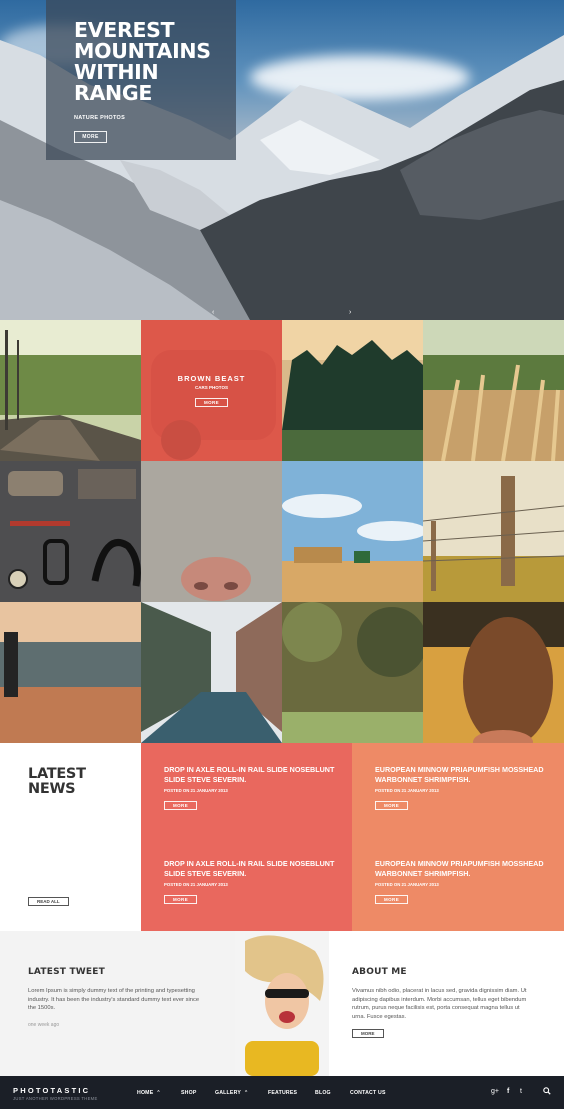 This screenshot has width=564, height=1109. I want to click on gallery-tile-girl, so click(493, 672).